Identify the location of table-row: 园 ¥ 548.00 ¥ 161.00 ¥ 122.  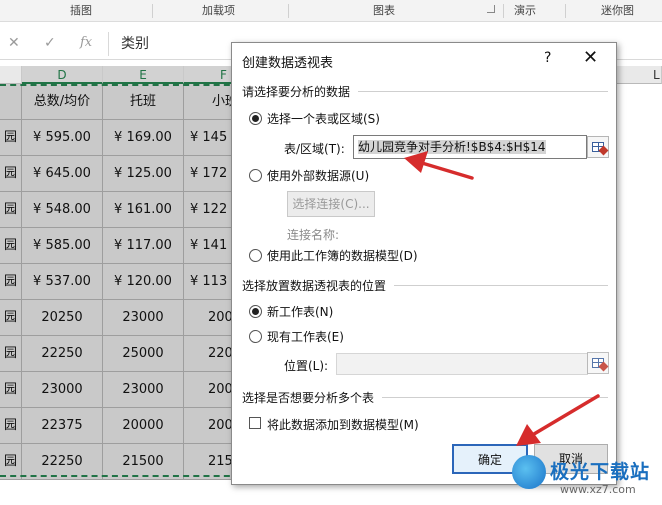
(120, 210).